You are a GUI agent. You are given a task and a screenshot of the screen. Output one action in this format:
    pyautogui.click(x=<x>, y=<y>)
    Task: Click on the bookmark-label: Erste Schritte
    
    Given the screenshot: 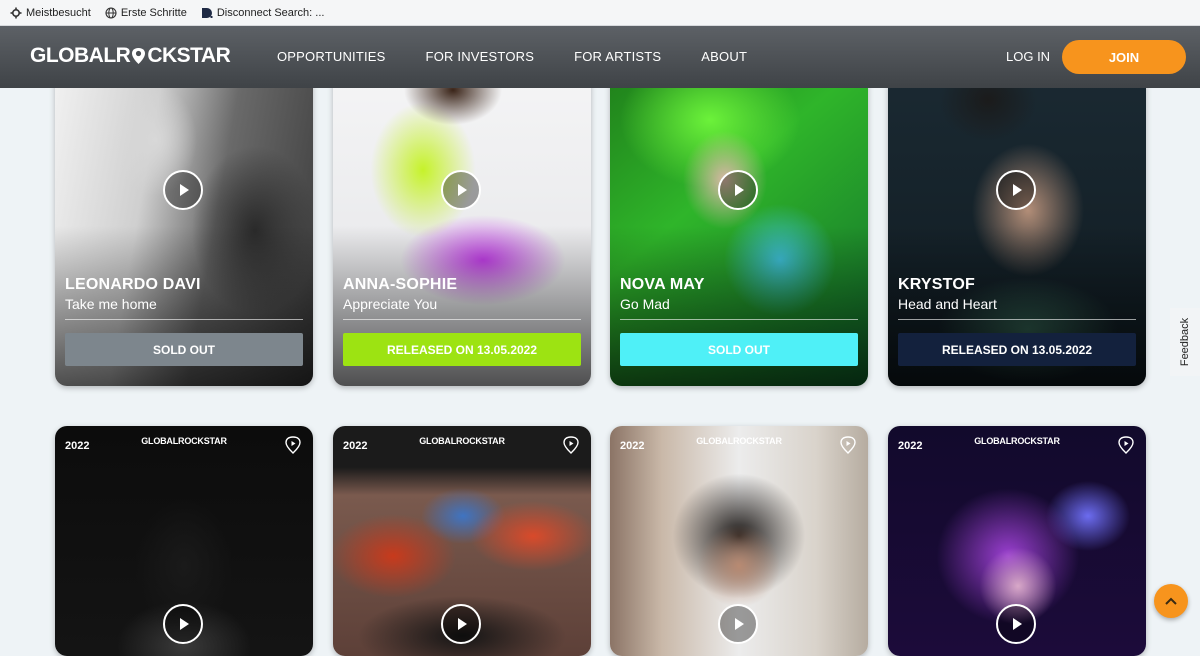 What is the action you would take?
    pyautogui.click(x=153, y=12)
    